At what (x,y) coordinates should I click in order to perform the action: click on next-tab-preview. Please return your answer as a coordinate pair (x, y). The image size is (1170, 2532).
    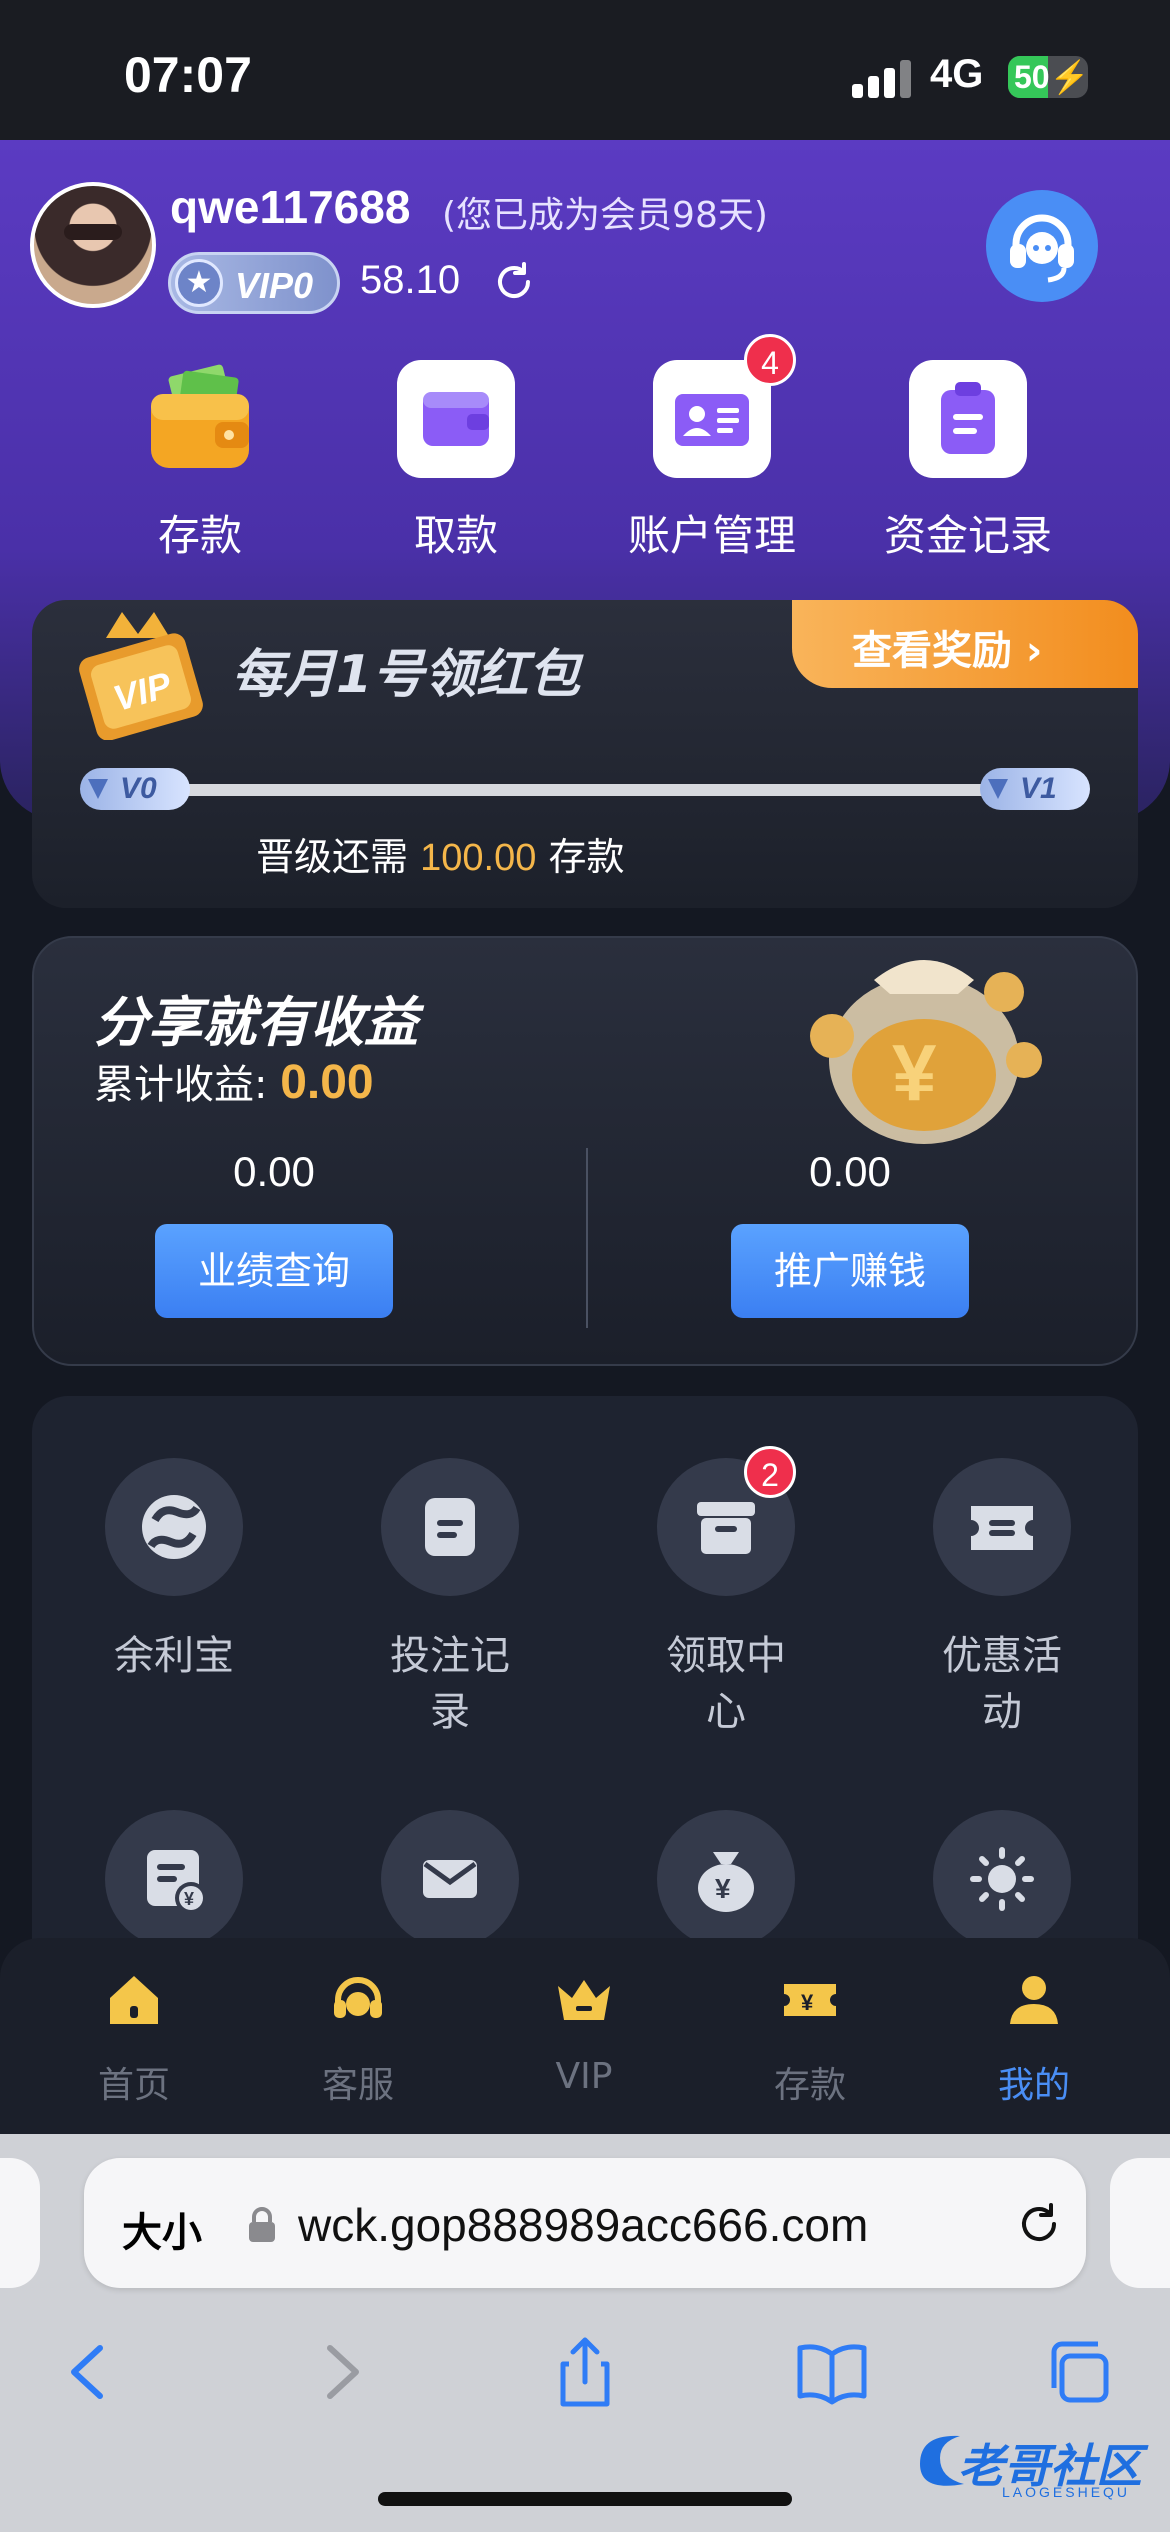
    Looking at the image, I should click on (1140, 2223).